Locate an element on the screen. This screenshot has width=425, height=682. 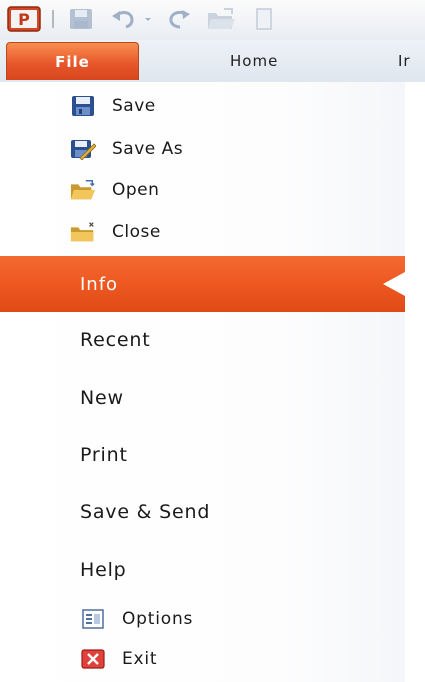
nav-new: New is located at coordinates (102, 398).